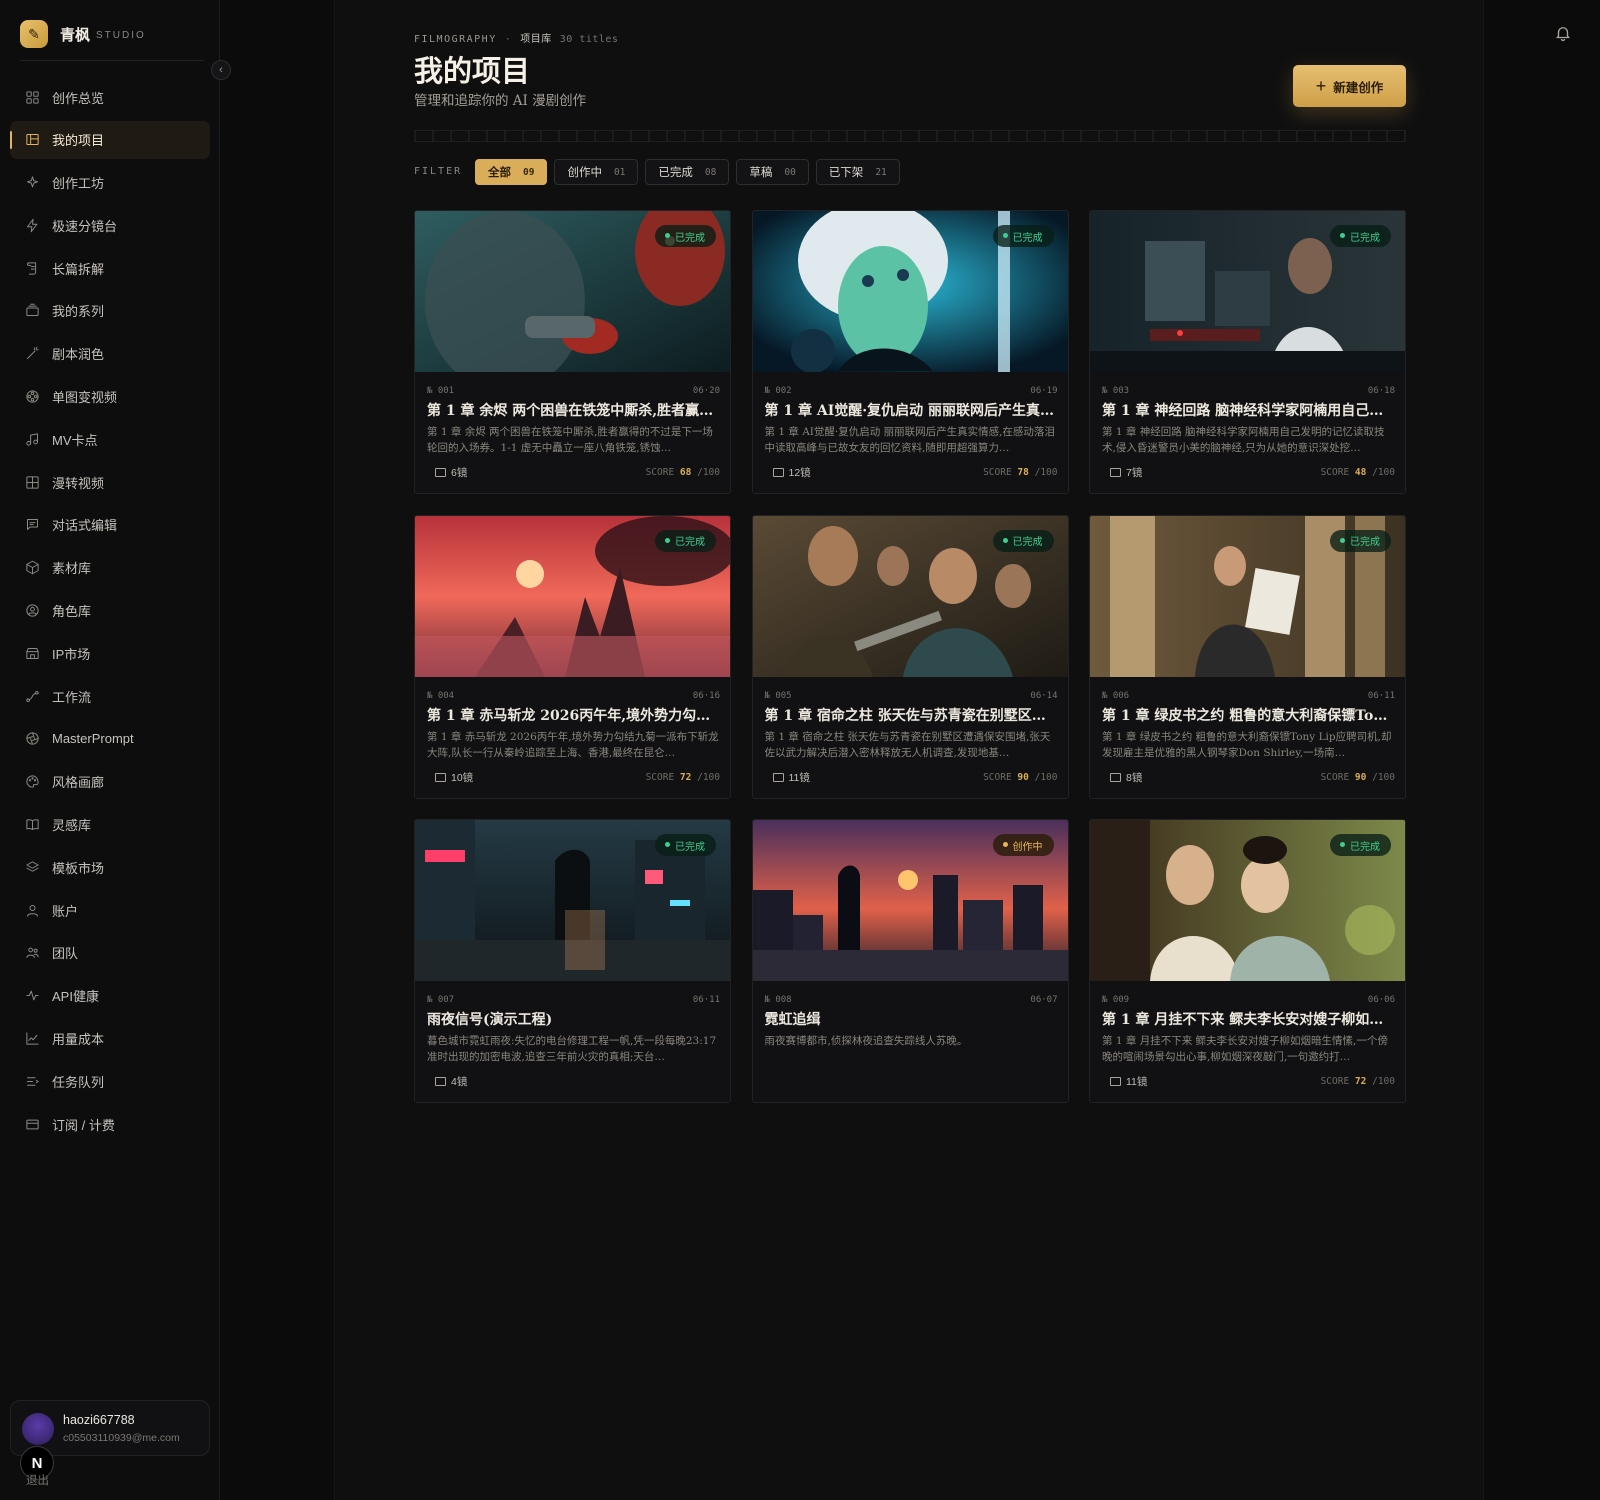  Describe the element at coordinates (110, 867) in the screenshot. I see `sidebar-item-18: 模板市场` at that location.